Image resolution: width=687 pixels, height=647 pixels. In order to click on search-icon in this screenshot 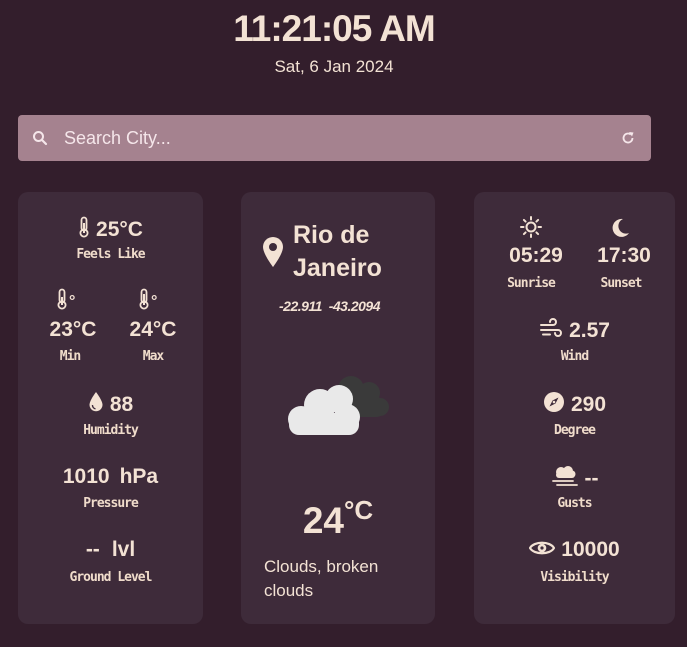, I will do `click(40, 138)`.